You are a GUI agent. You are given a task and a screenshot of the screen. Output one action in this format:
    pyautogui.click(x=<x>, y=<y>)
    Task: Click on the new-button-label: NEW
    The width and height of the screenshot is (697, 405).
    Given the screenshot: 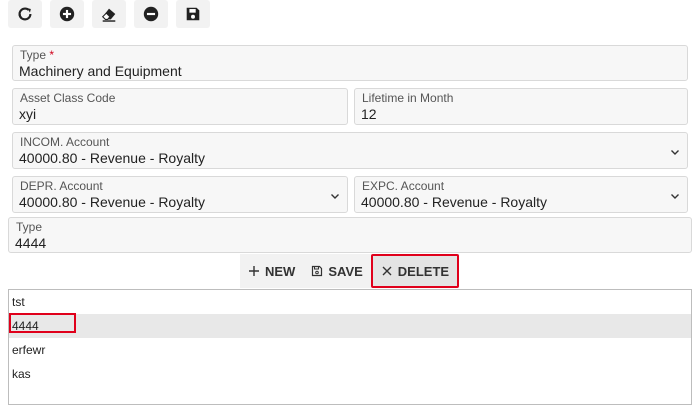 What is the action you would take?
    pyautogui.click(x=280, y=271)
    